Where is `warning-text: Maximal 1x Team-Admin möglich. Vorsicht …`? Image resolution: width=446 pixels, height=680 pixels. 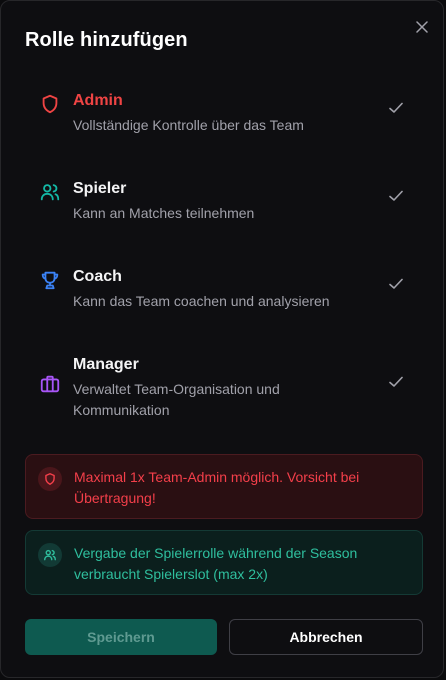
warning-text: Maximal 1x Team-Admin möglich. Vorsicht … is located at coordinates (217, 487).